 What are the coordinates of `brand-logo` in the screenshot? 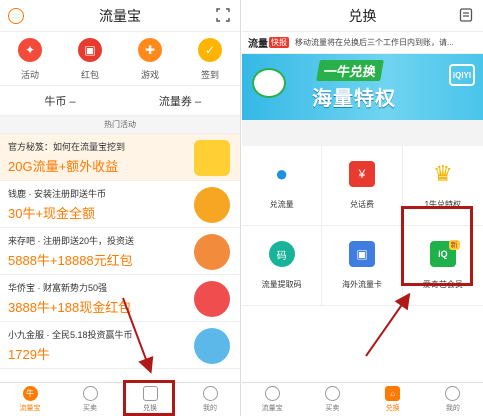 It's located at (269, 83).